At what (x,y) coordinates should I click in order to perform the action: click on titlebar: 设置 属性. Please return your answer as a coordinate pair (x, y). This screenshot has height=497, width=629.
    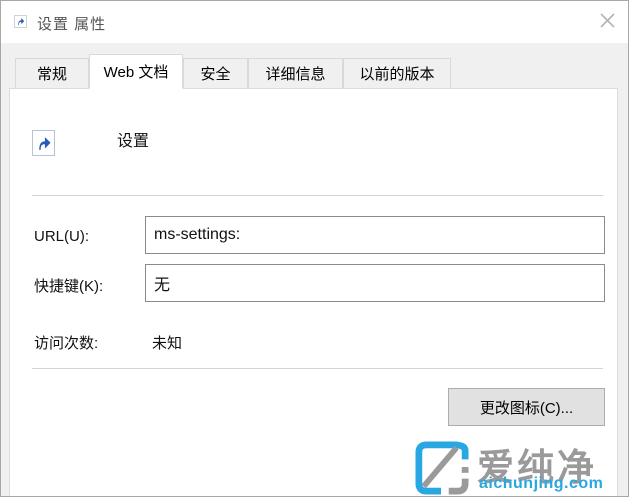
    Looking at the image, I should click on (314, 22).